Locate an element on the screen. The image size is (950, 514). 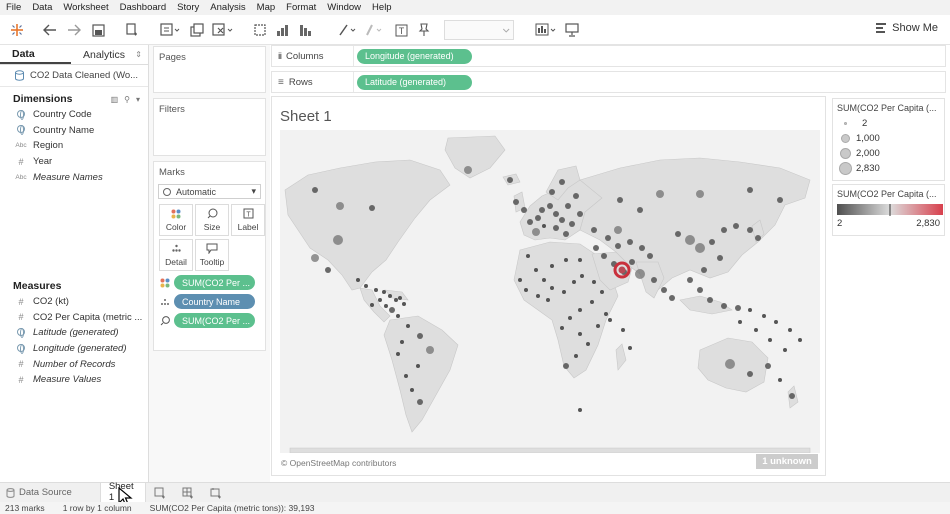
field-item: Abc Region is located at coordinates (74, 146).